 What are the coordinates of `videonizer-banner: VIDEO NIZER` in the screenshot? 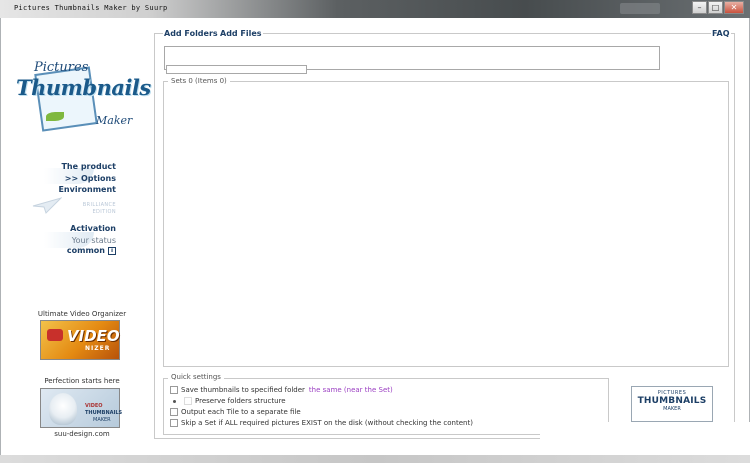 It's located at (80, 340).